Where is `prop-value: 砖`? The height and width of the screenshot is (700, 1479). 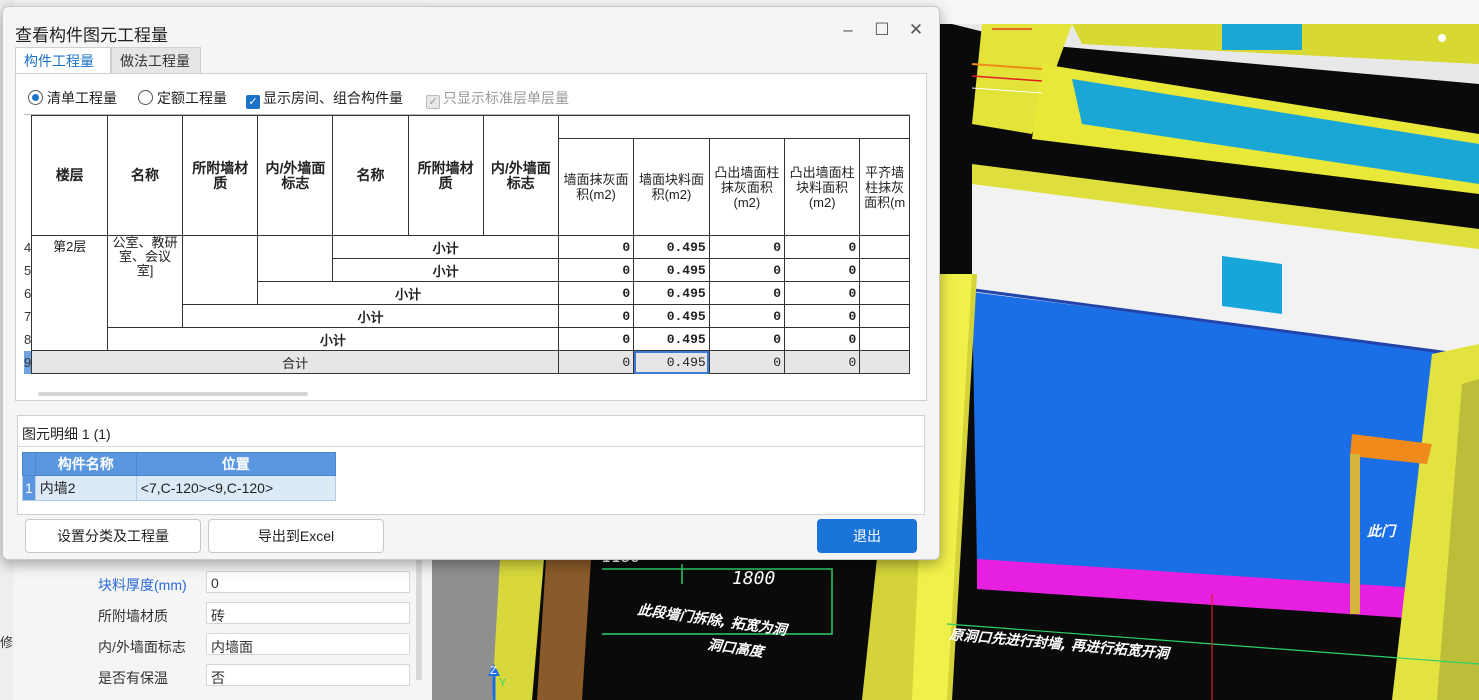
prop-value: 砖 is located at coordinates (308, 613).